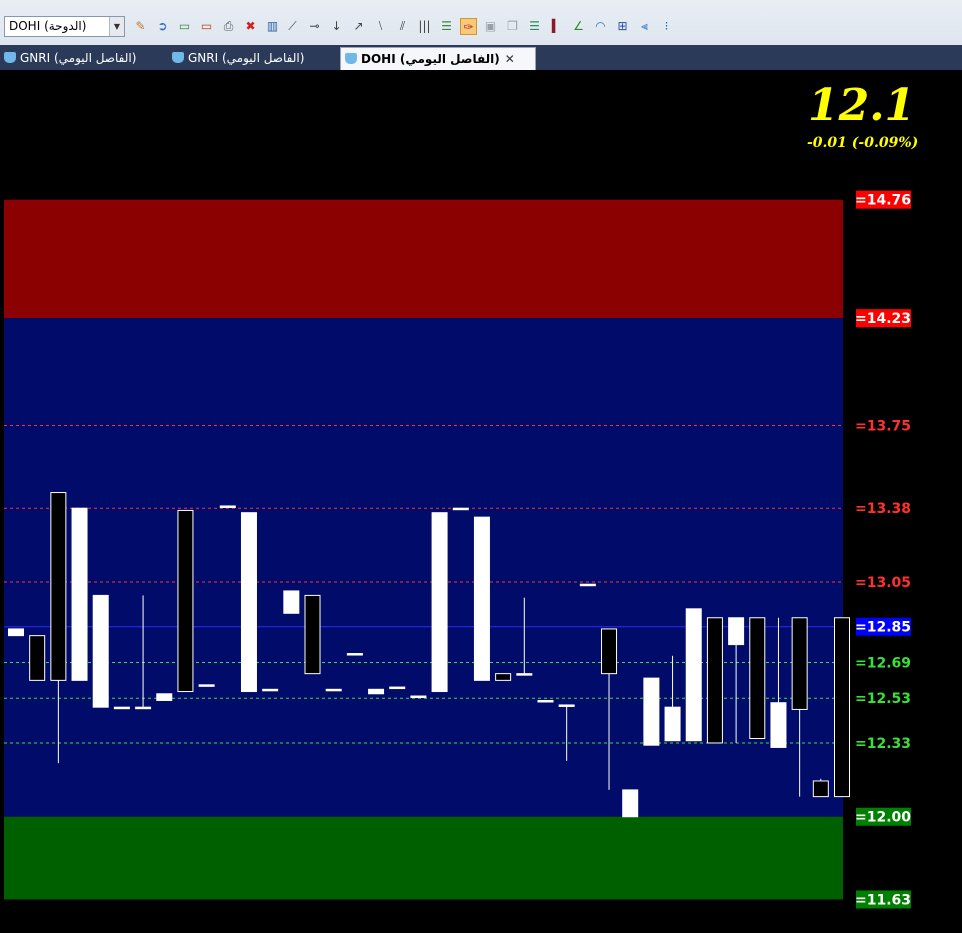 This screenshot has width=962, height=933. What do you see at coordinates (380, 26) in the screenshot?
I see `parallel-lines-icon: ⧵` at bounding box center [380, 26].